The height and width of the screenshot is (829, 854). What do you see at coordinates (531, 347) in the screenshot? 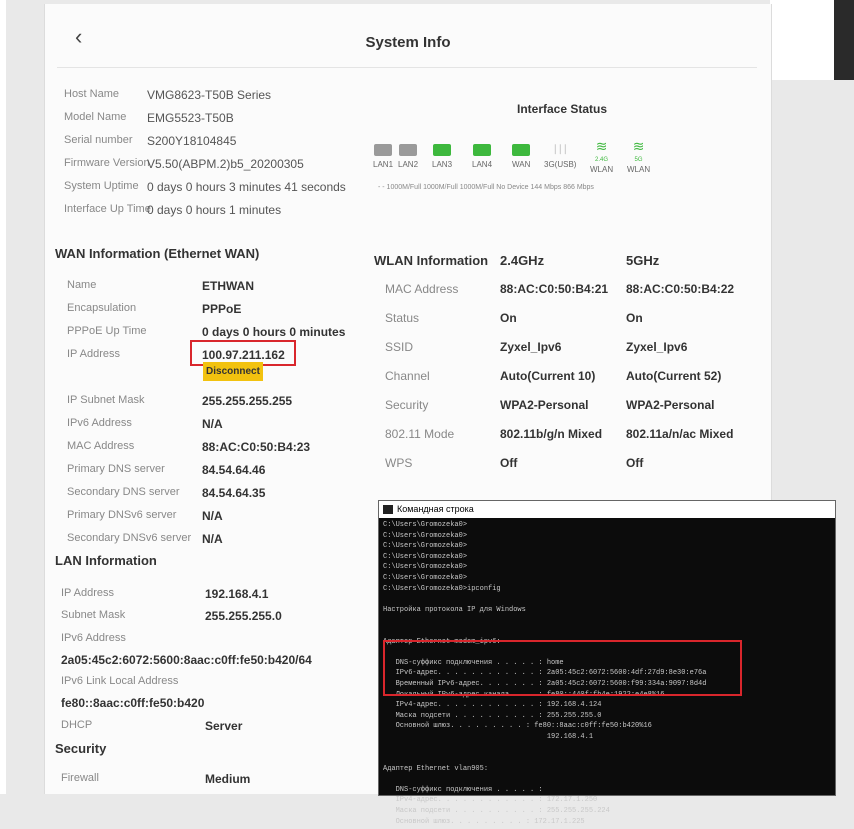
I see `wlan-ssid-24: Zyxel_Ipv6` at bounding box center [531, 347].